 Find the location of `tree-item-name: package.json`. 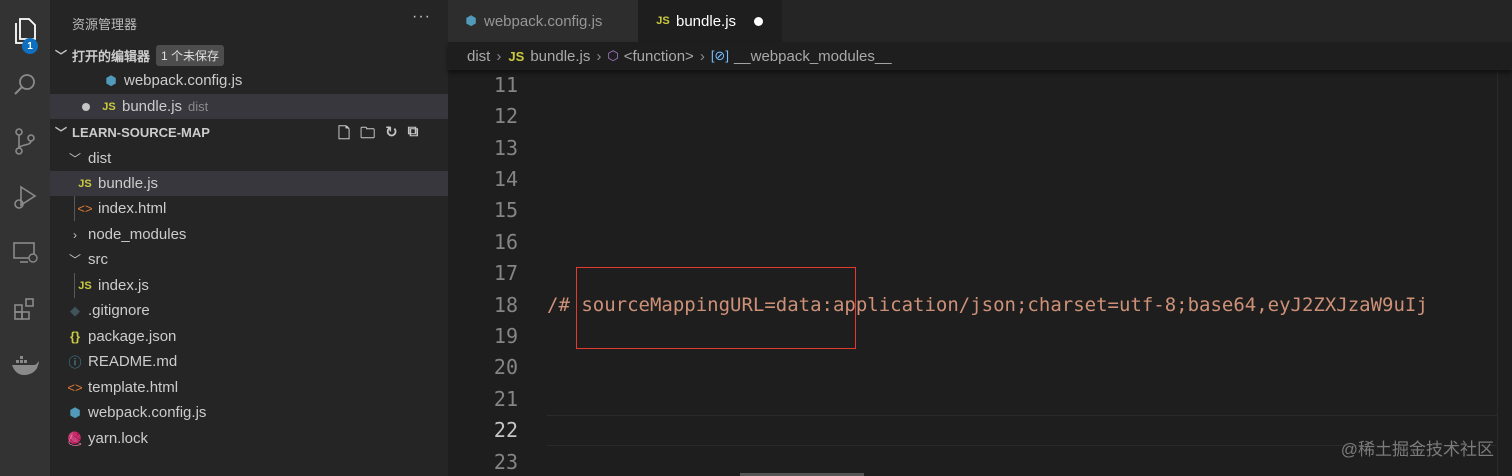

tree-item-name: package.json is located at coordinates (132, 336).